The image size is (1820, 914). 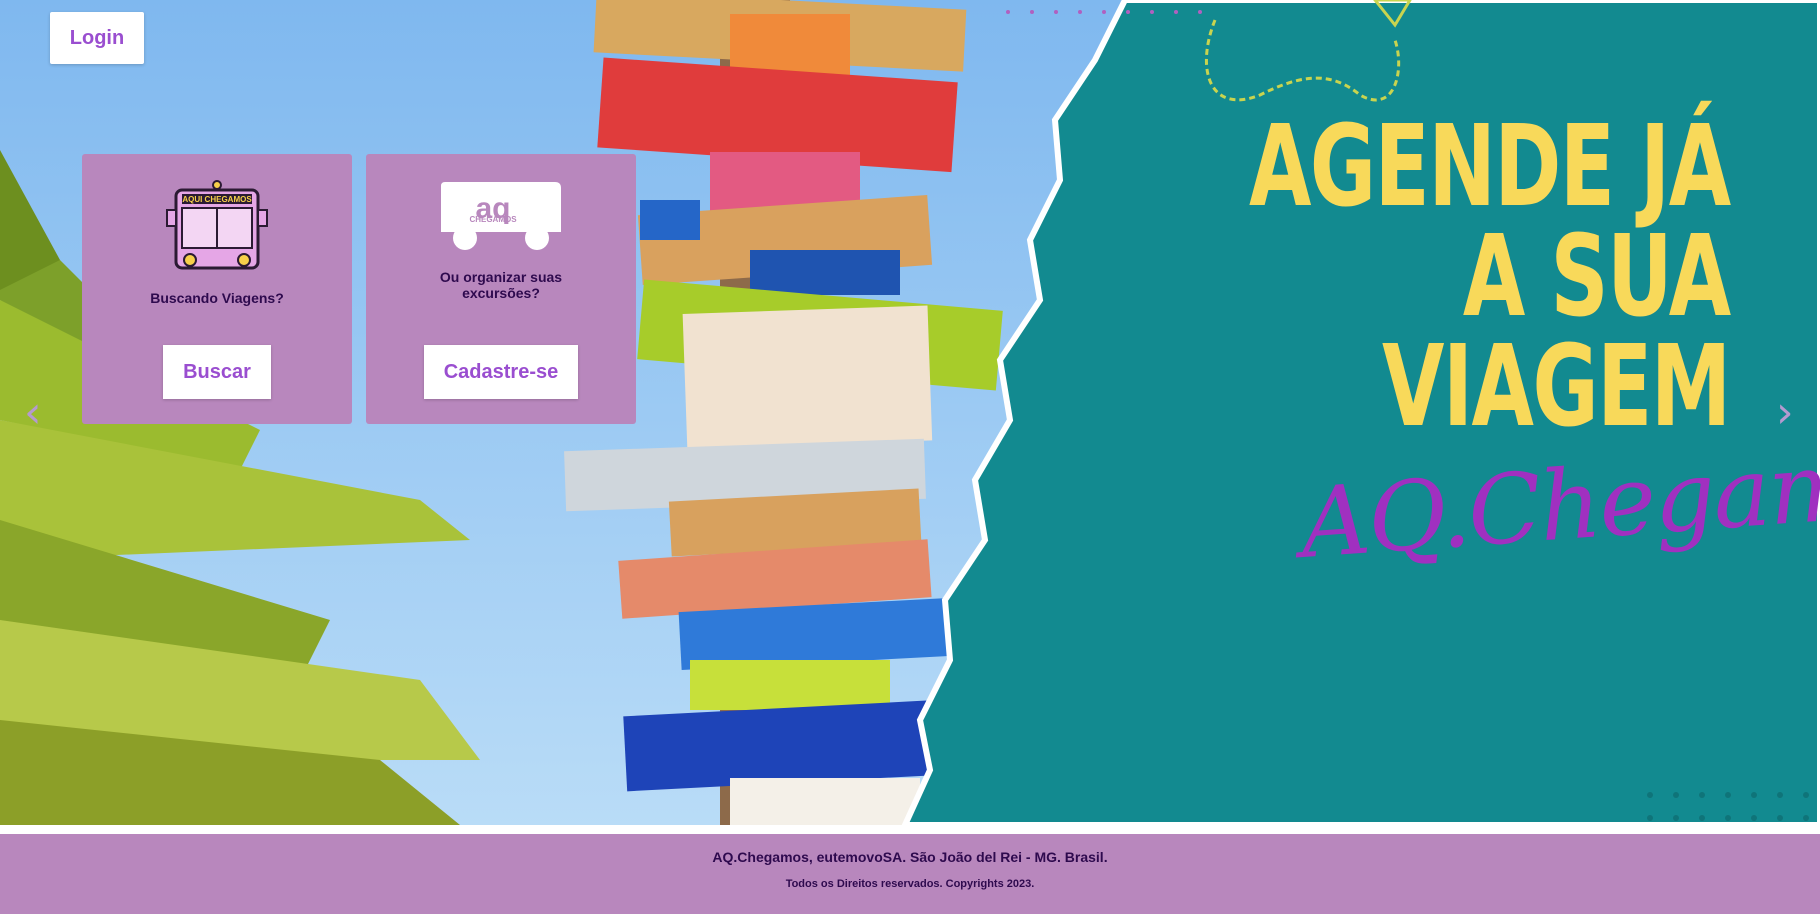 What do you see at coordinates (217, 372) in the screenshot?
I see `search-button: Buscar` at bounding box center [217, 372].